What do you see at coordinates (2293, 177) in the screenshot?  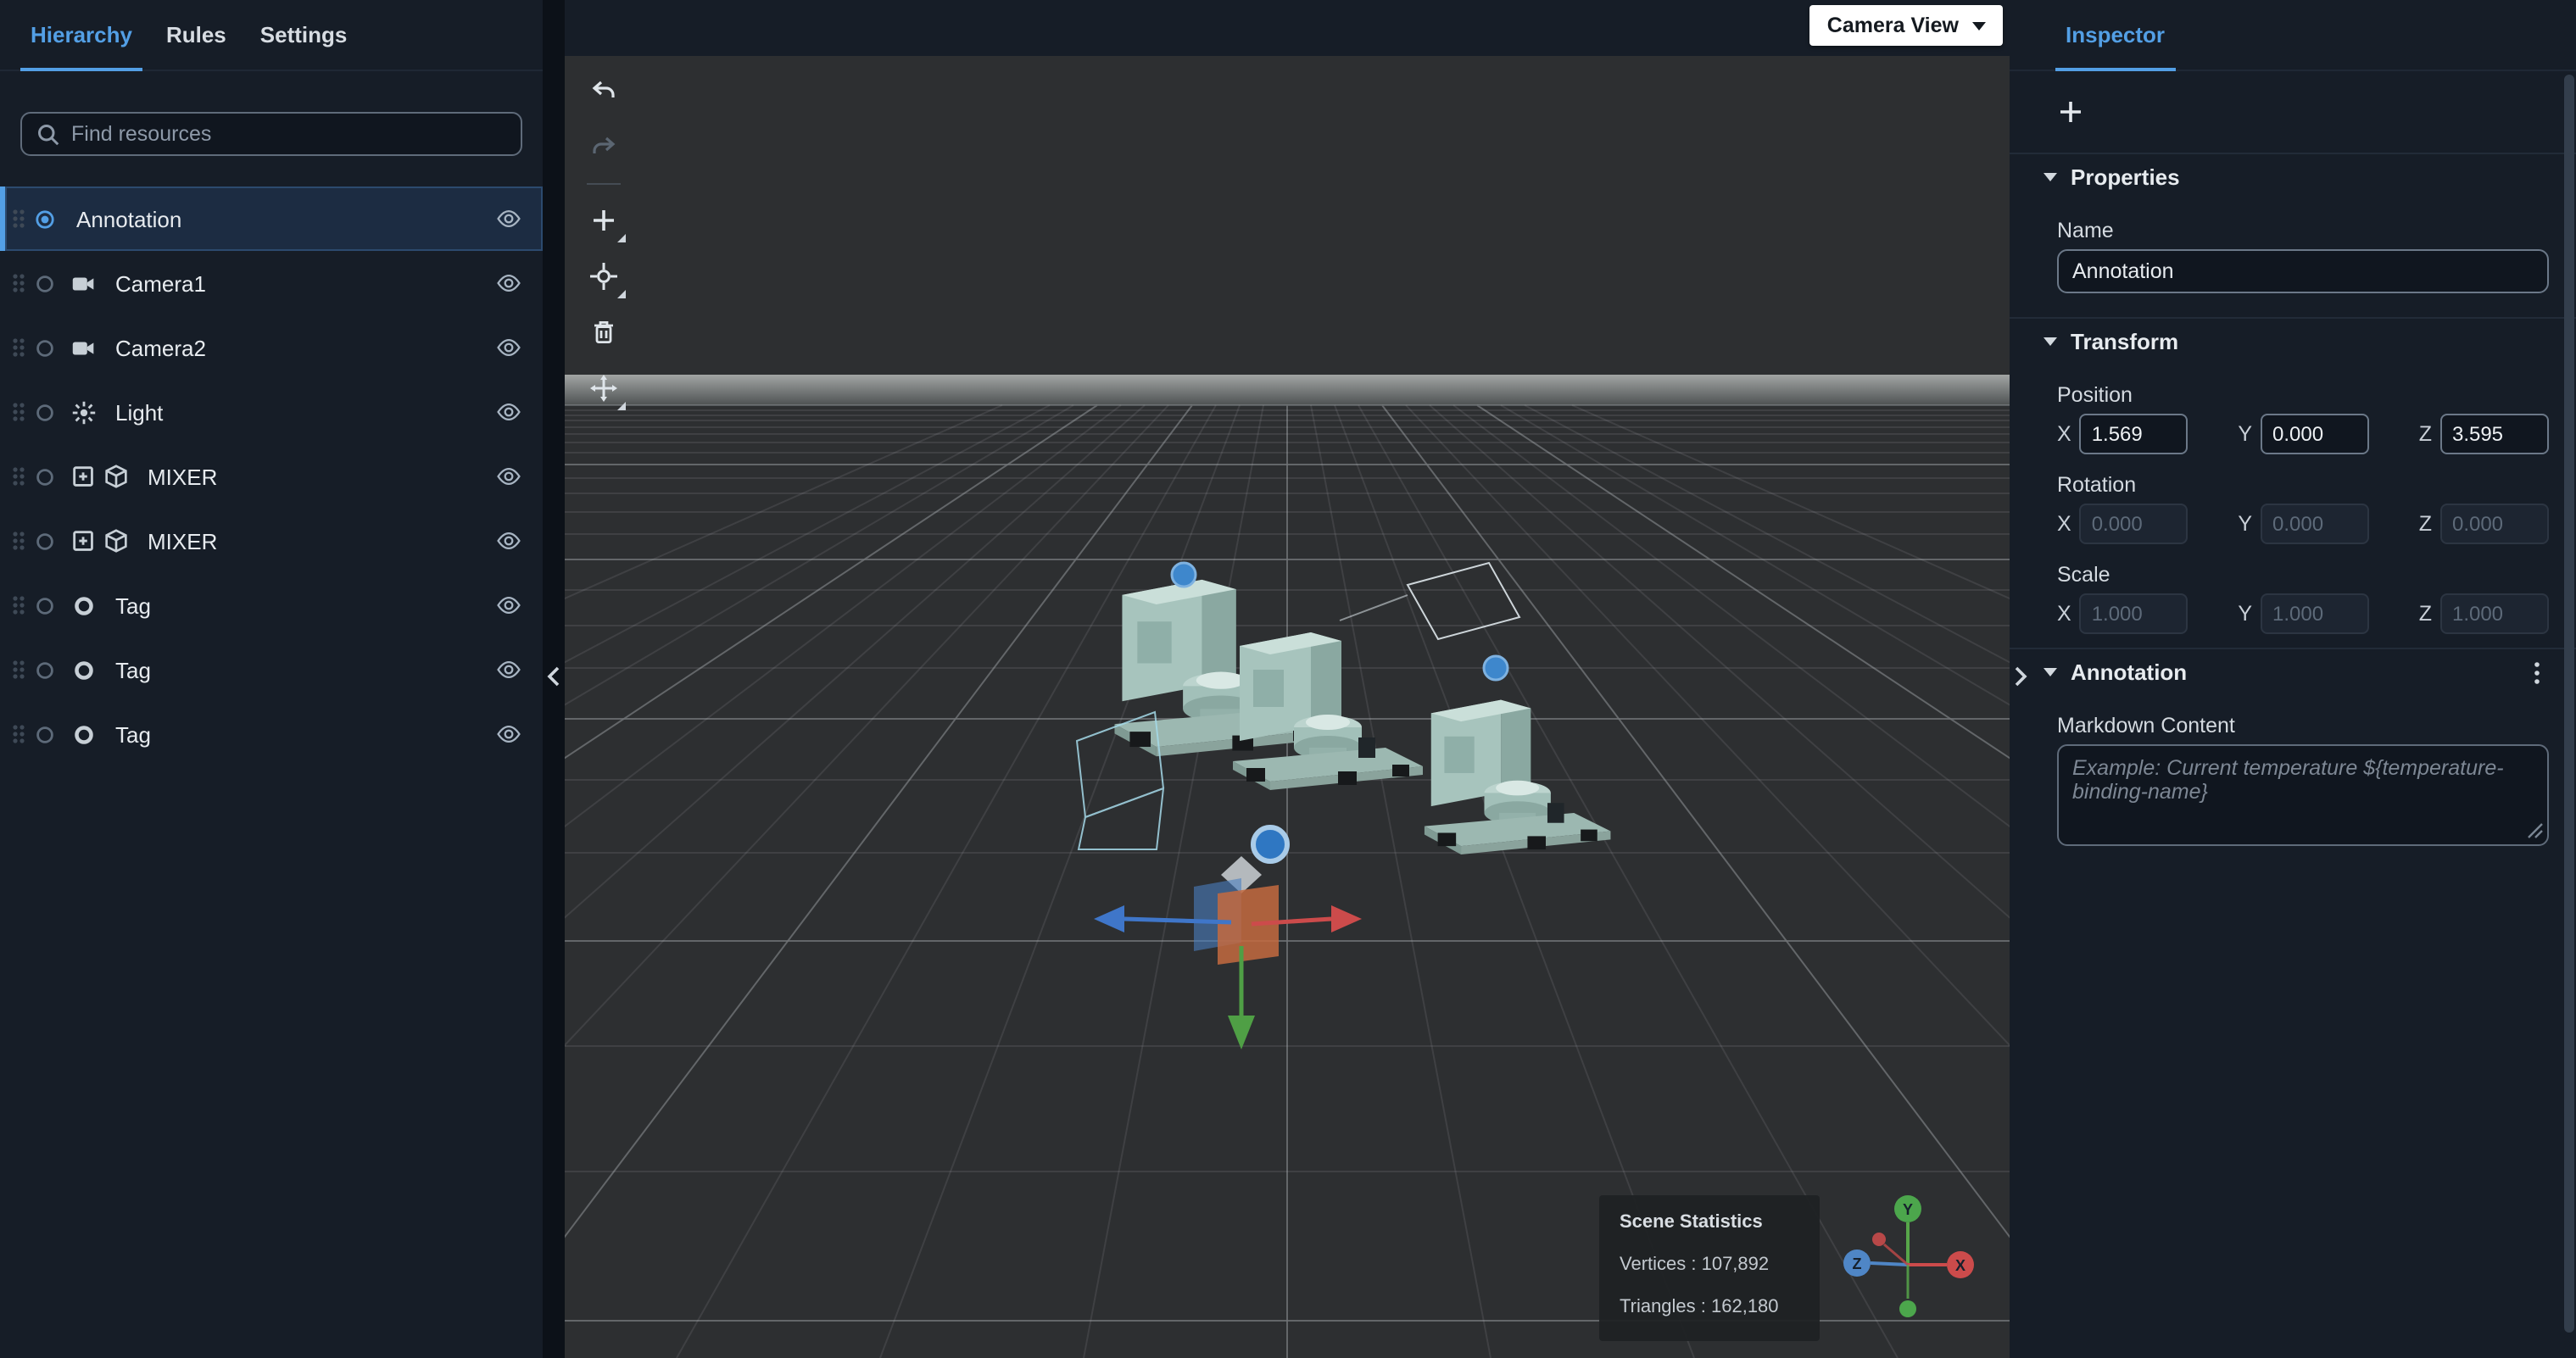 I see `section-header-properties: Properties` at bounding box center [2293, 177].